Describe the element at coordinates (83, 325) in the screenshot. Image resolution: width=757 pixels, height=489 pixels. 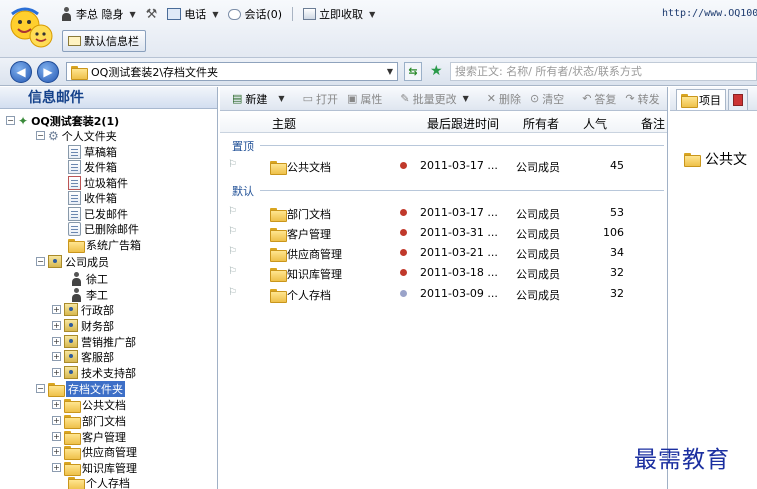
I see `tree-department: + 财务部` at that location.